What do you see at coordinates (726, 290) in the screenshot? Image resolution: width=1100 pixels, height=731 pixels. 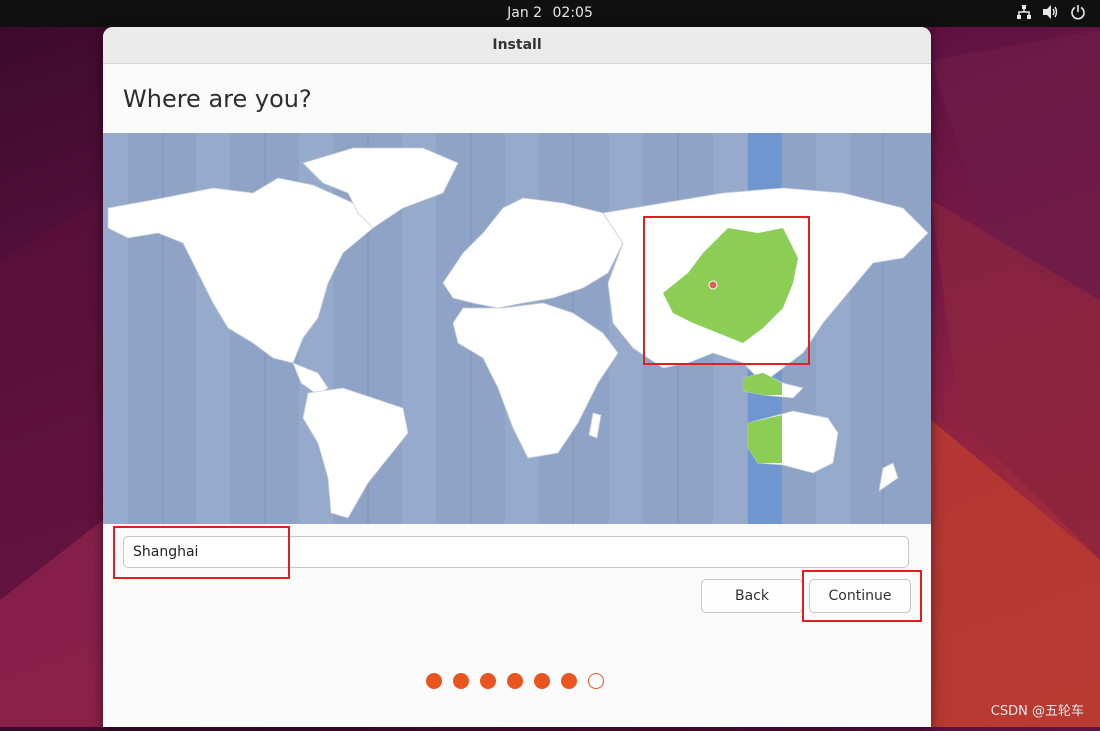 I see `region-highlight-box` at bounding box center [726, 290].